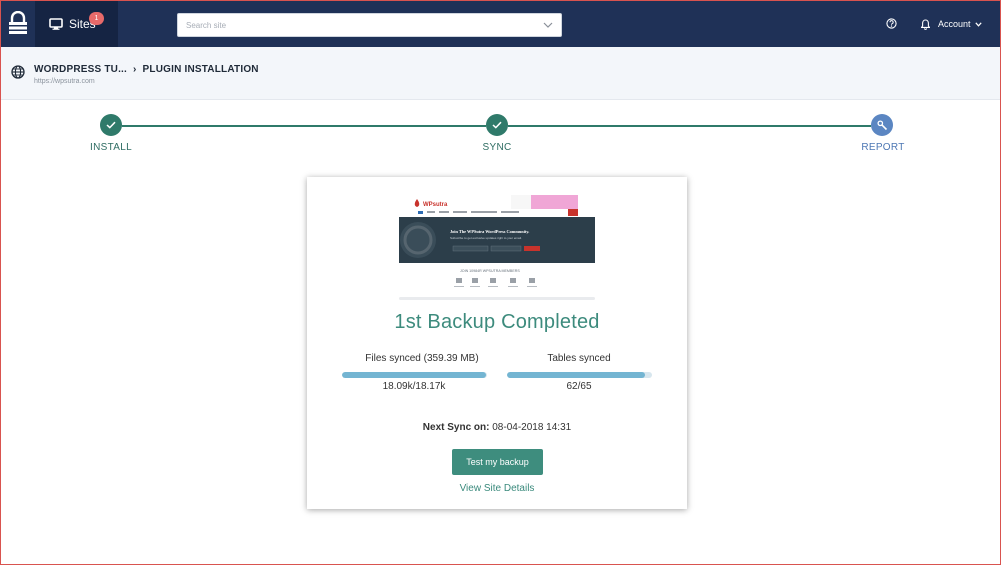 The height and width of the screenshot is (565, 1001). I want to click on backup-headline: 1st Backup Completed, so click(497, 322).